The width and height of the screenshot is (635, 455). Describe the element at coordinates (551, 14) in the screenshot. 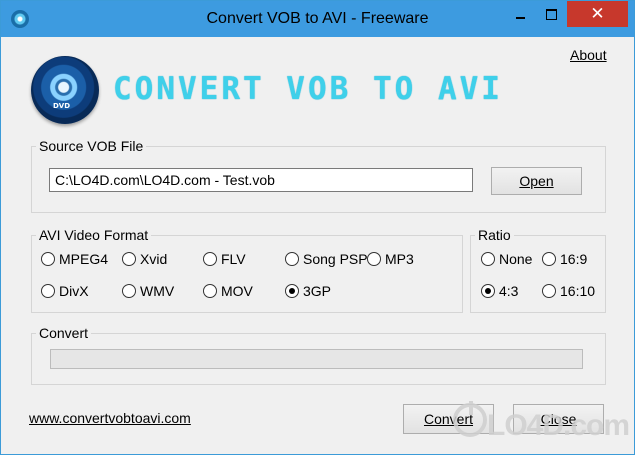

I see `maximize-button` at that location.